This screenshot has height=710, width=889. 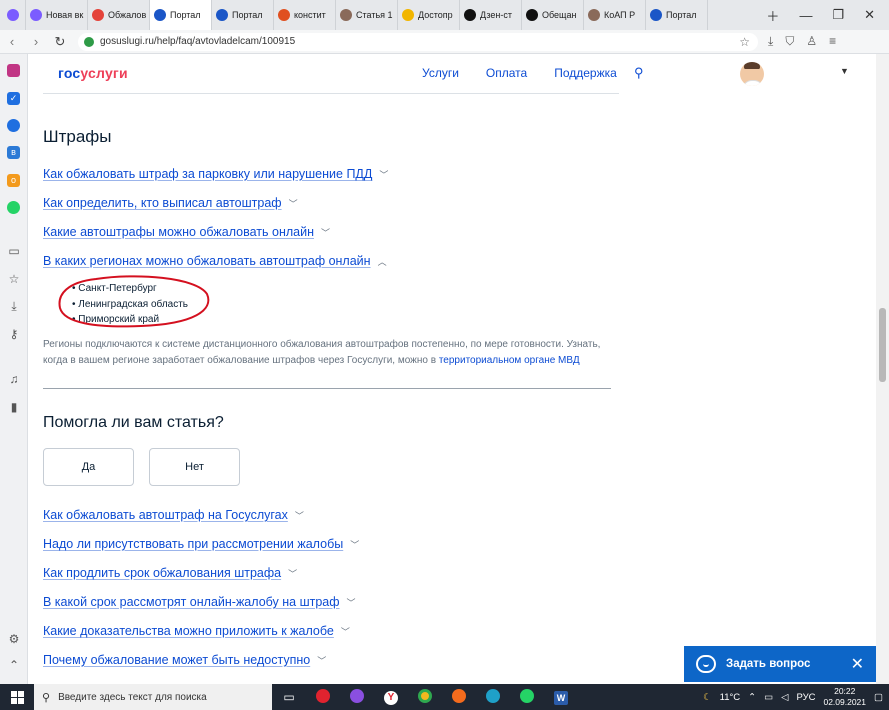 What do you see at coordinates (752, 697) in the screenshot?
I see `tray-chevron-icon: ⌃` at bounding box center [752, 697].